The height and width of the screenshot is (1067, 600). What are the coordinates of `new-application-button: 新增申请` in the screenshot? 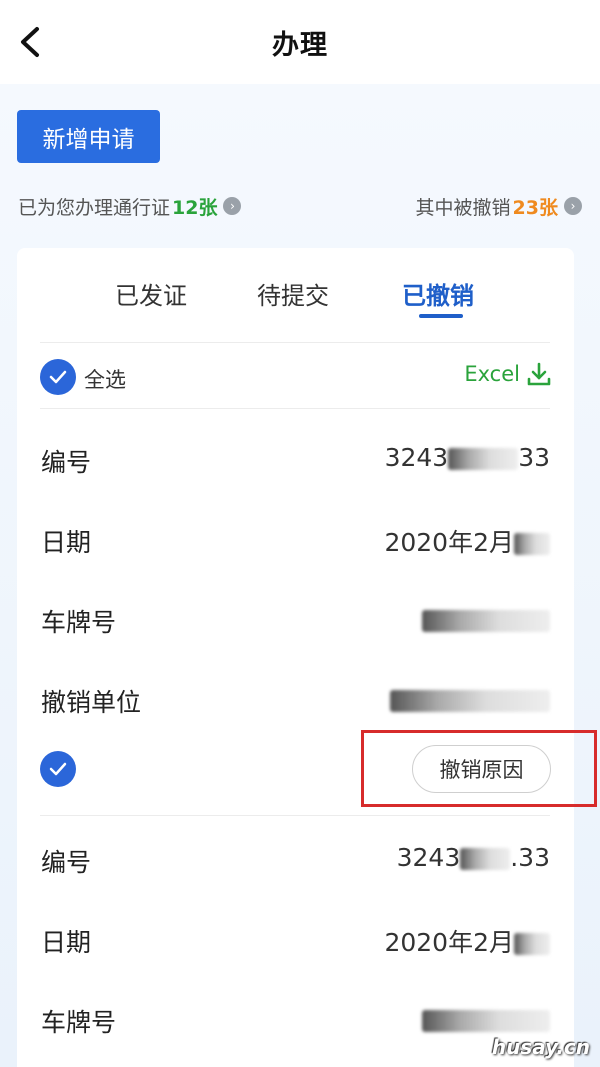 It's located at (88, 136).